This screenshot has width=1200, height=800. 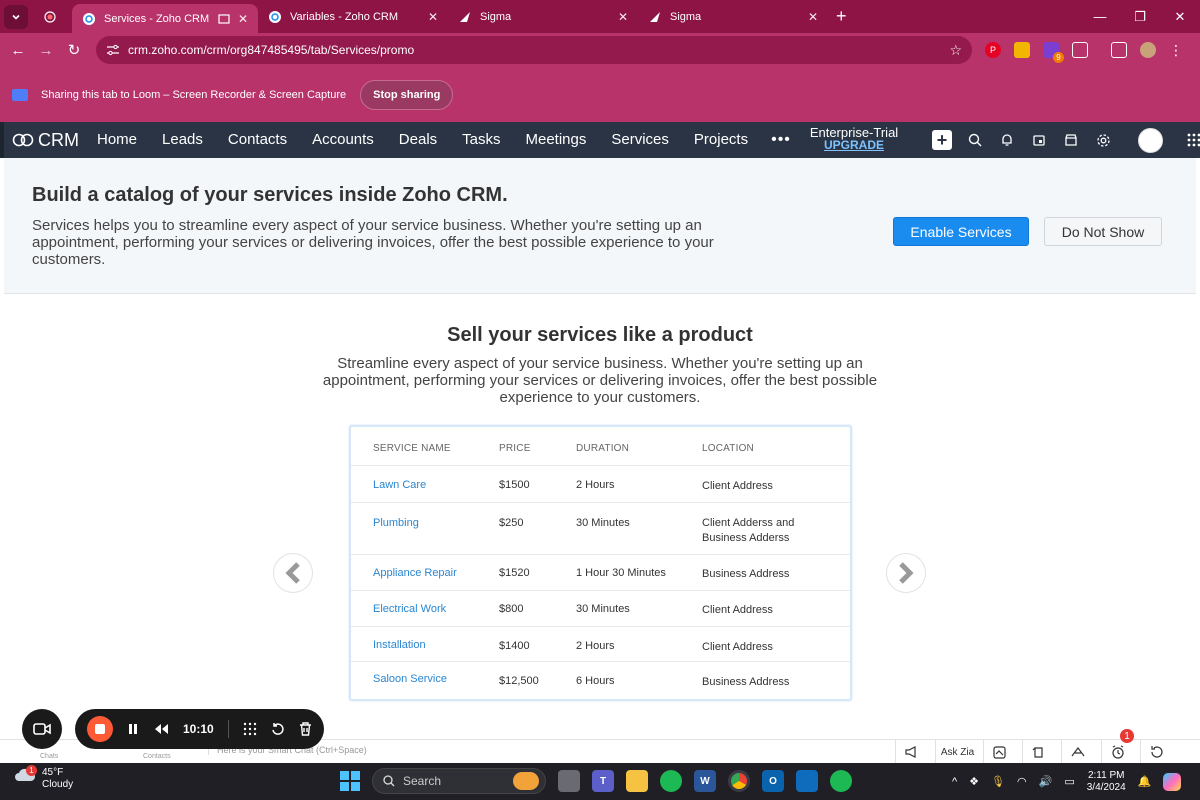 I want to click on service-name-link: Lawn Care, so click(x=399, y=485).